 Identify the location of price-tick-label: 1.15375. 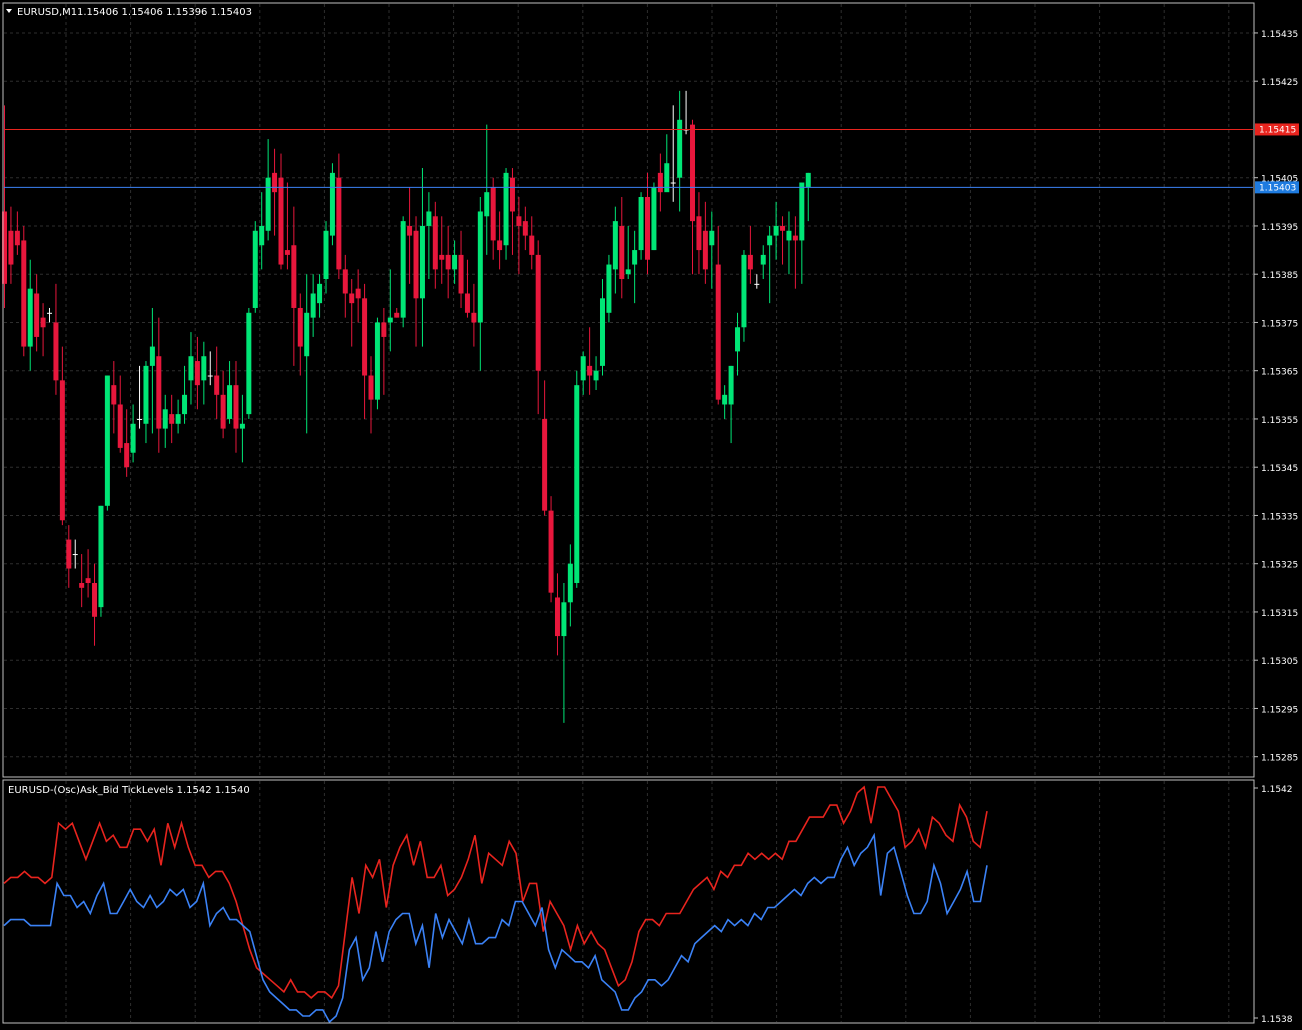
(1279, 324).